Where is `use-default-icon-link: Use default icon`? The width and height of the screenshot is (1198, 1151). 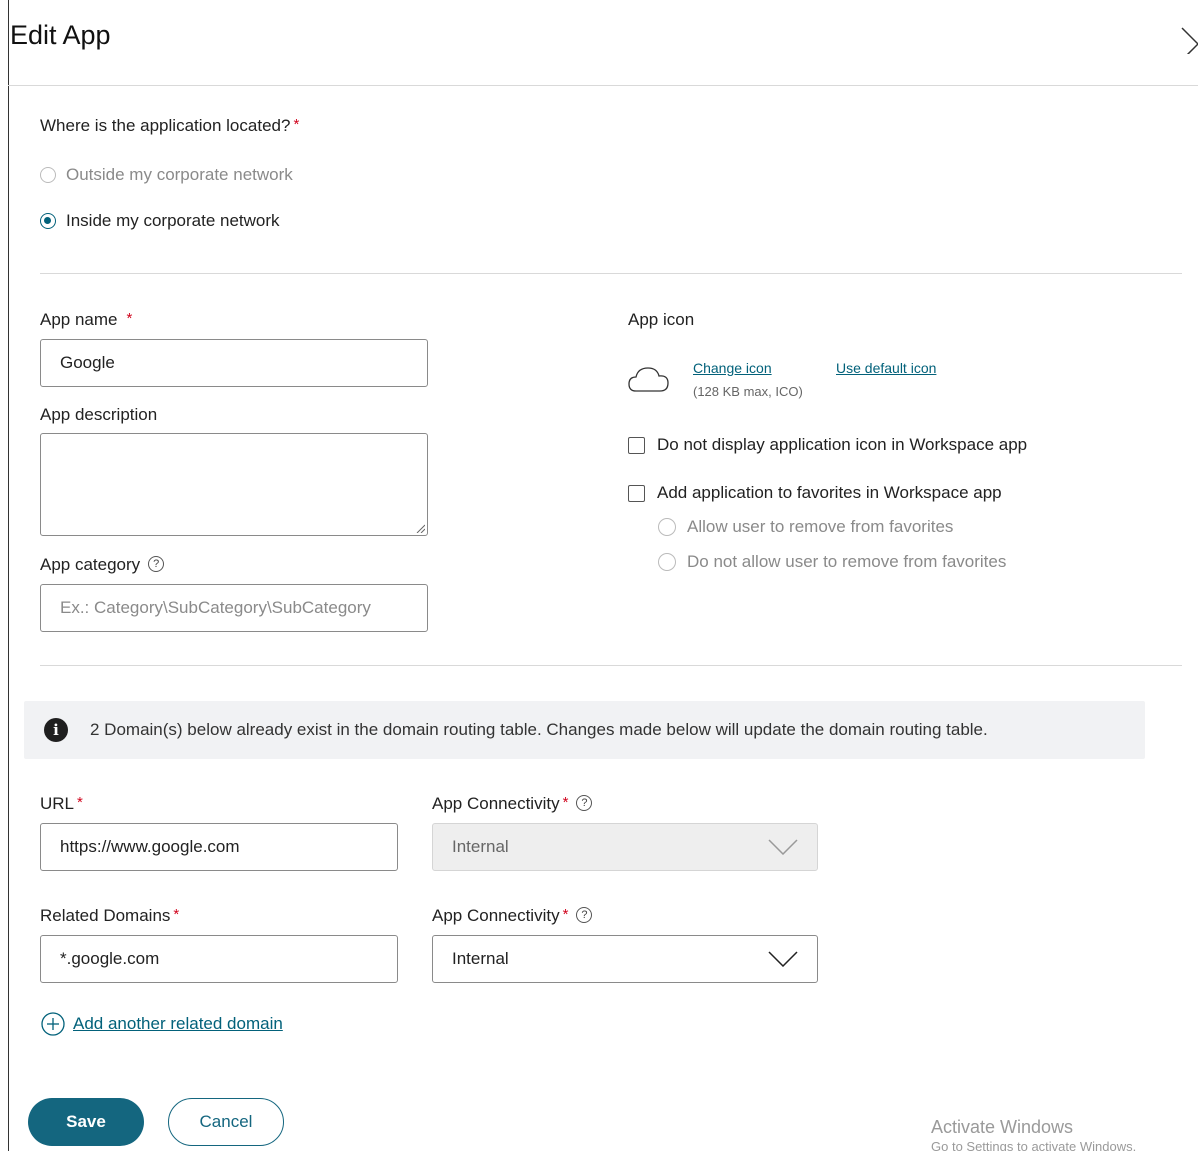 use-default-icon-link: Use default icon is located at coordinates (886, 368).